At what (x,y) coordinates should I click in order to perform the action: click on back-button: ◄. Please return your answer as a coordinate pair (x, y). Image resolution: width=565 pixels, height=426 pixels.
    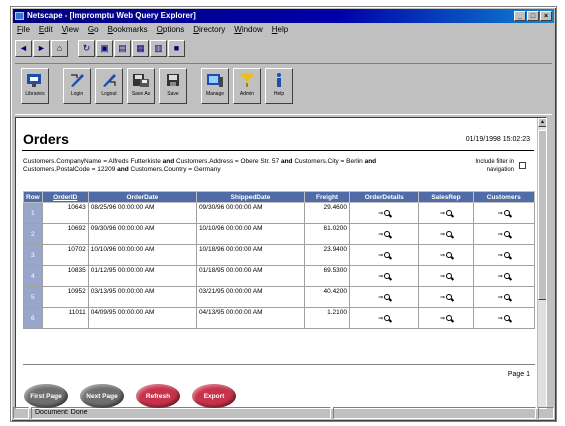
    Looking at the image, I should click on (23, 48).